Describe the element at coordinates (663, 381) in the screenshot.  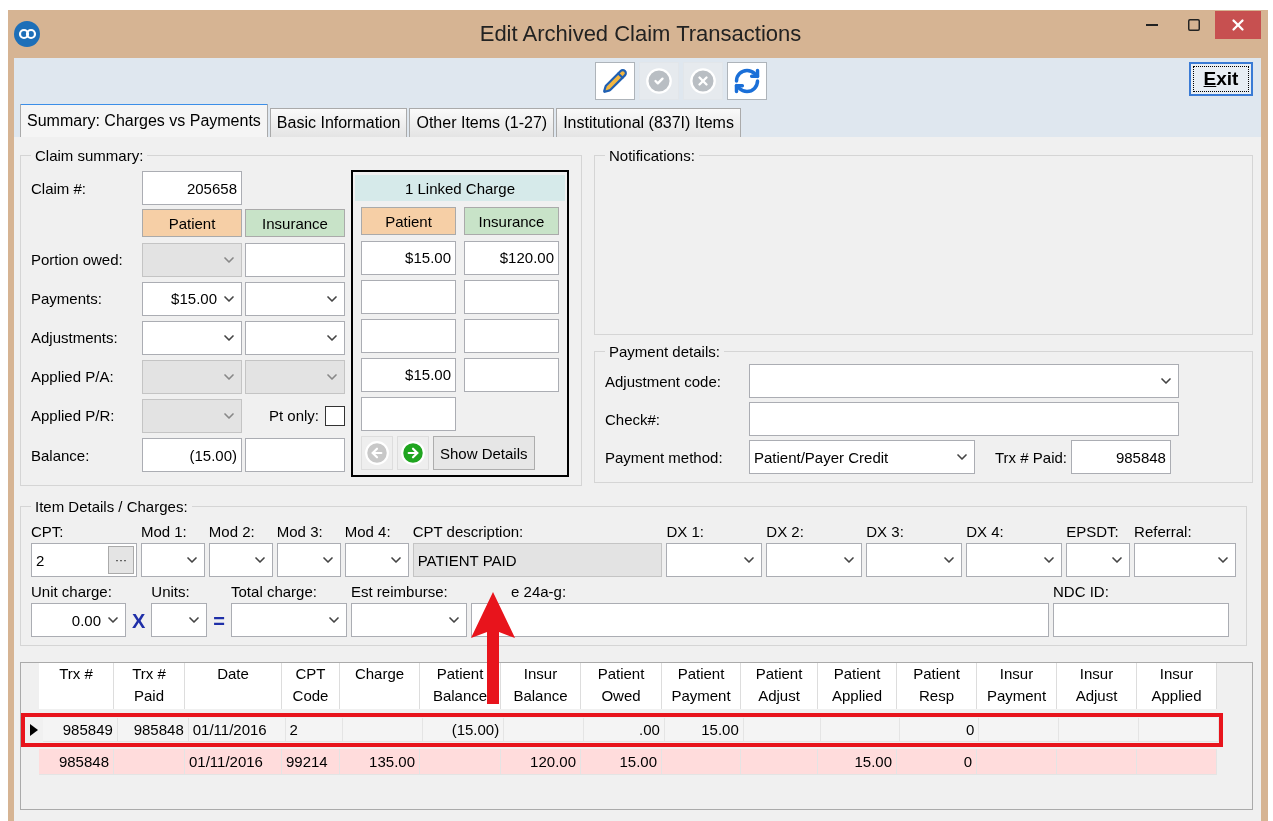
I see `field-label: Adjustment code:` at that location.